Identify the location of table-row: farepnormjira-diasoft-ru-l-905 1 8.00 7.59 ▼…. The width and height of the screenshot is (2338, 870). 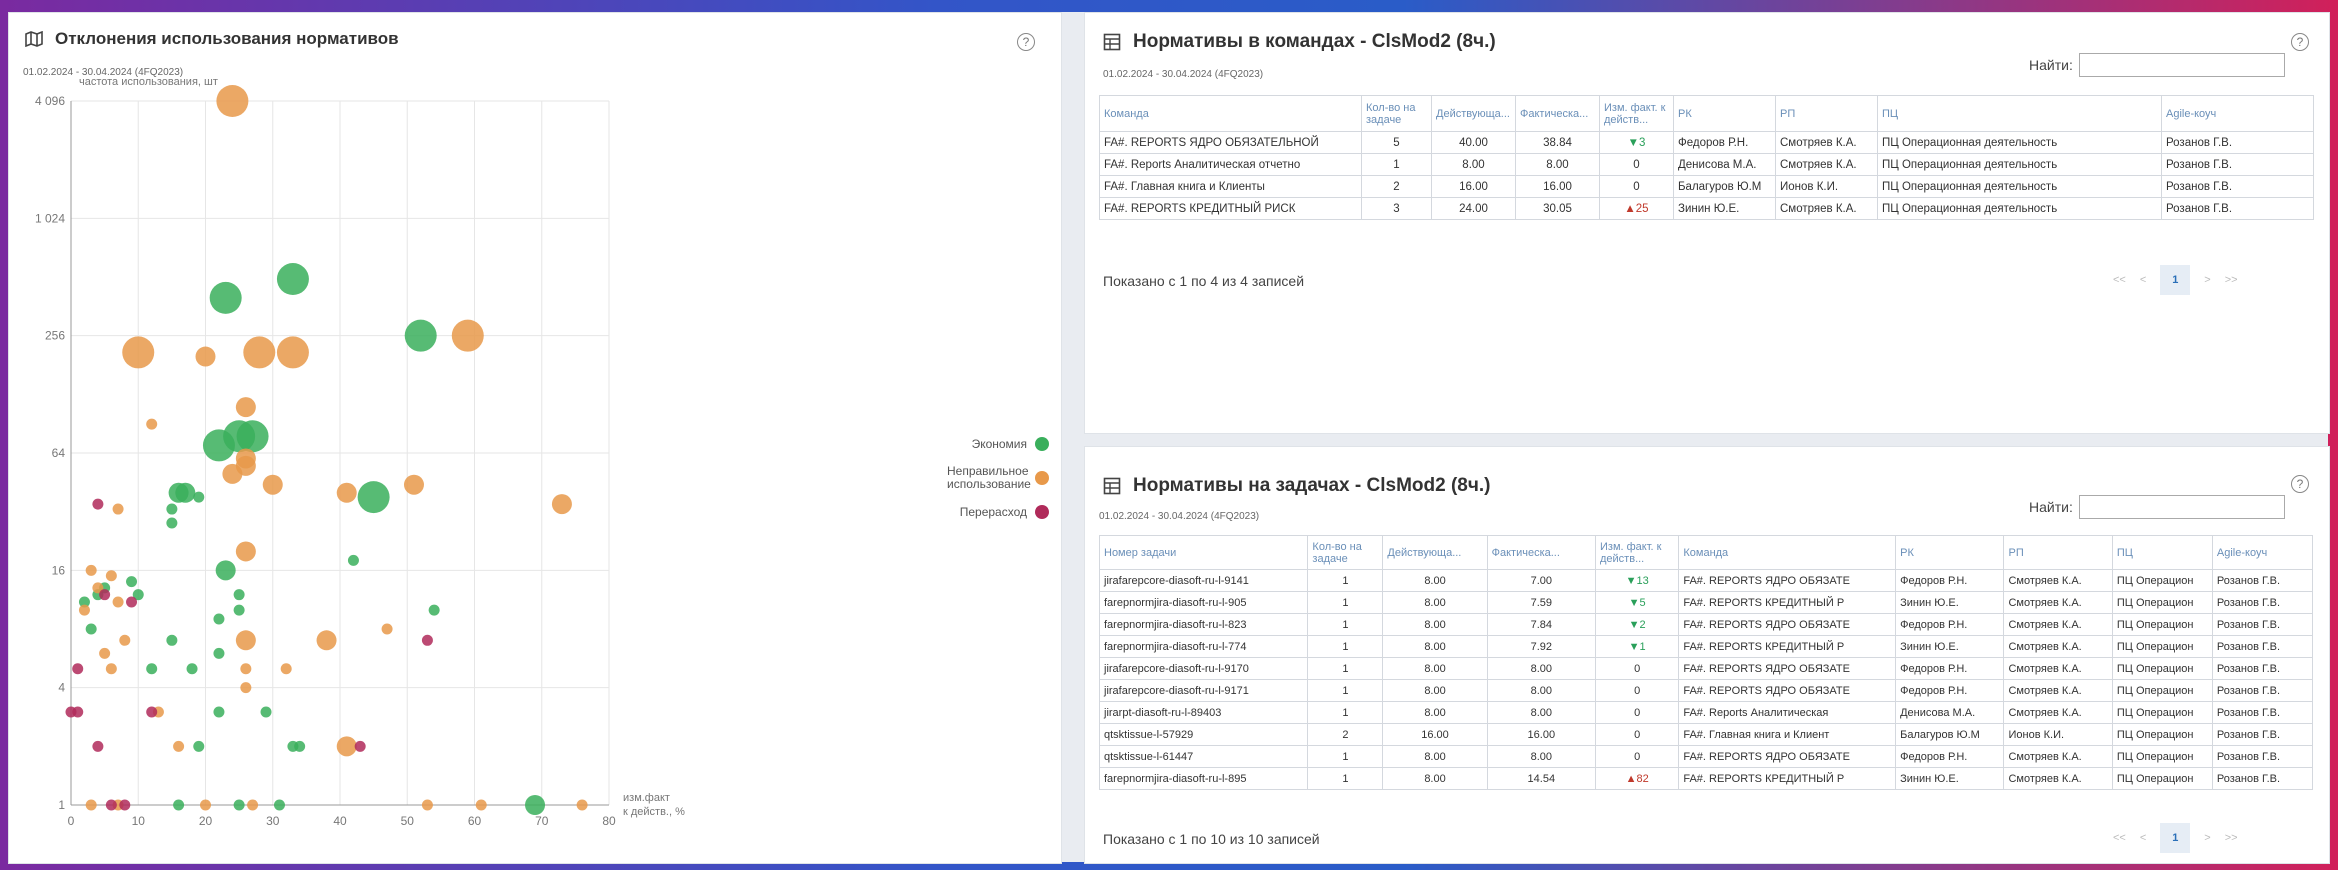
(1706, 602).